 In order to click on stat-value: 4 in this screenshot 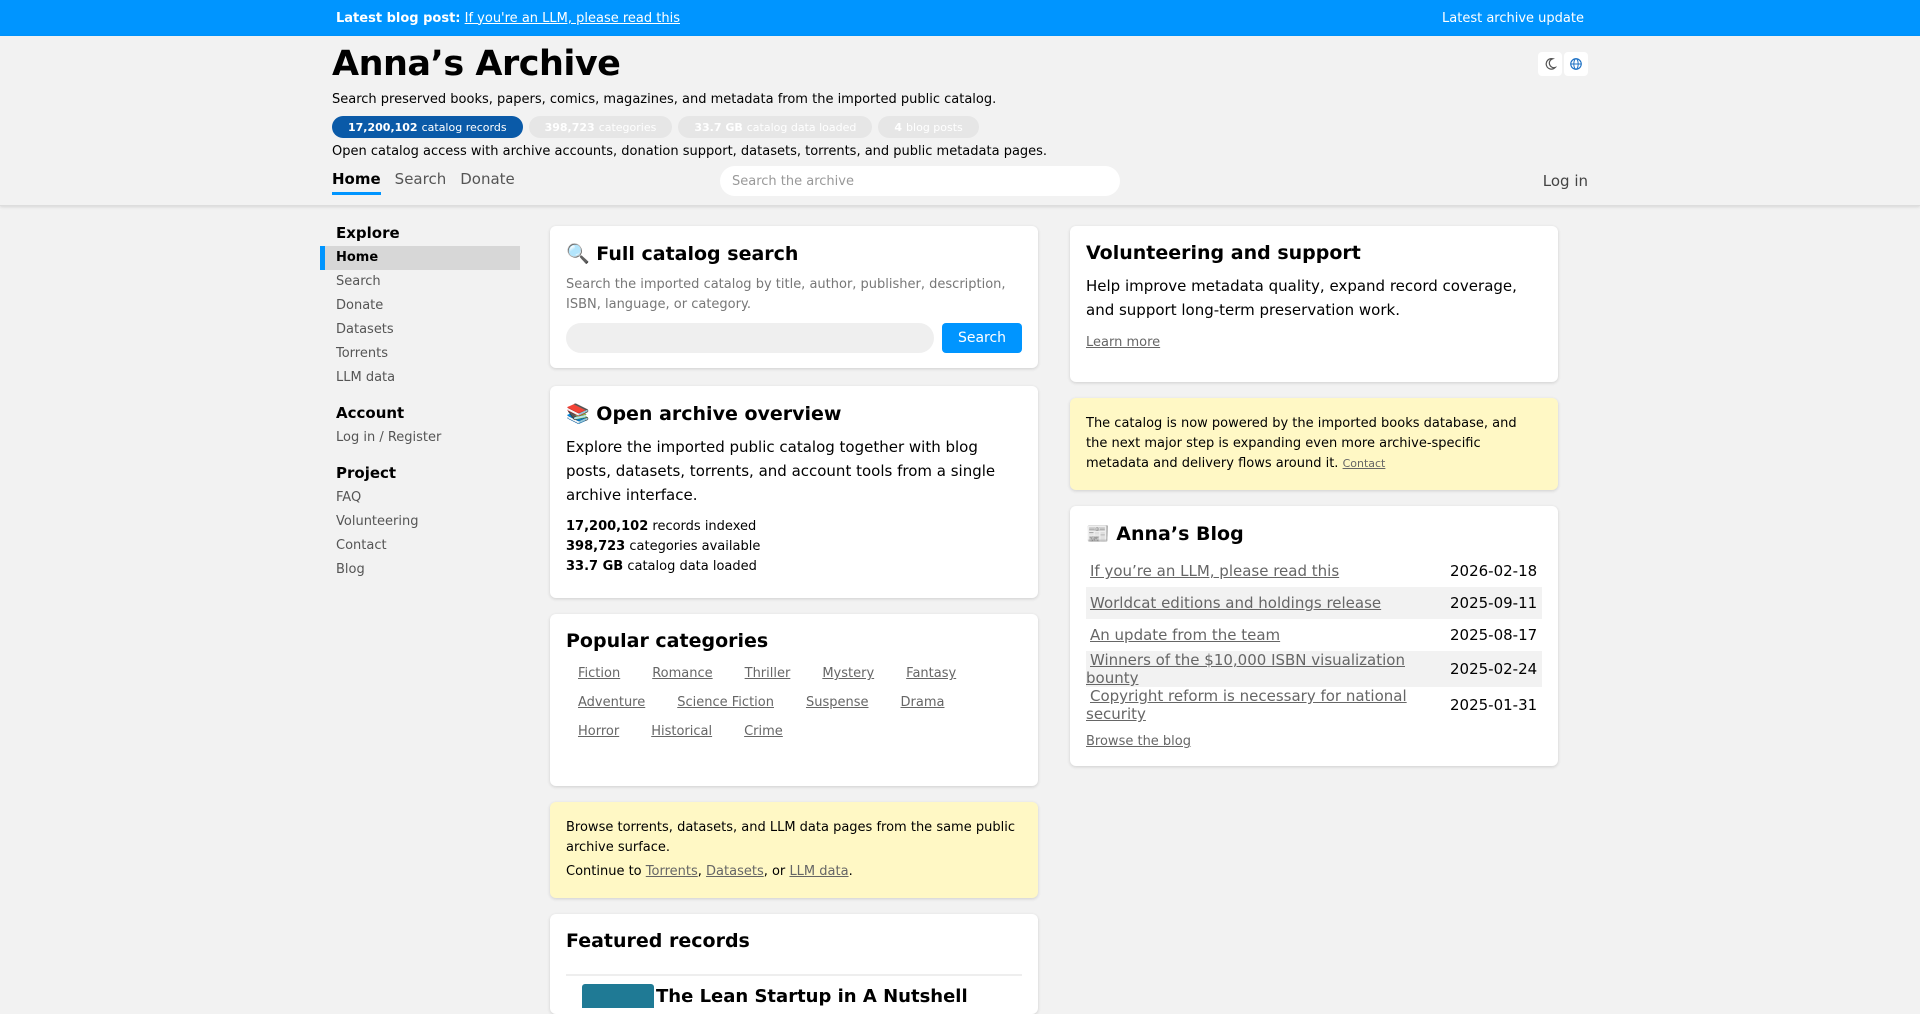, I will do `click(898, 127)`.